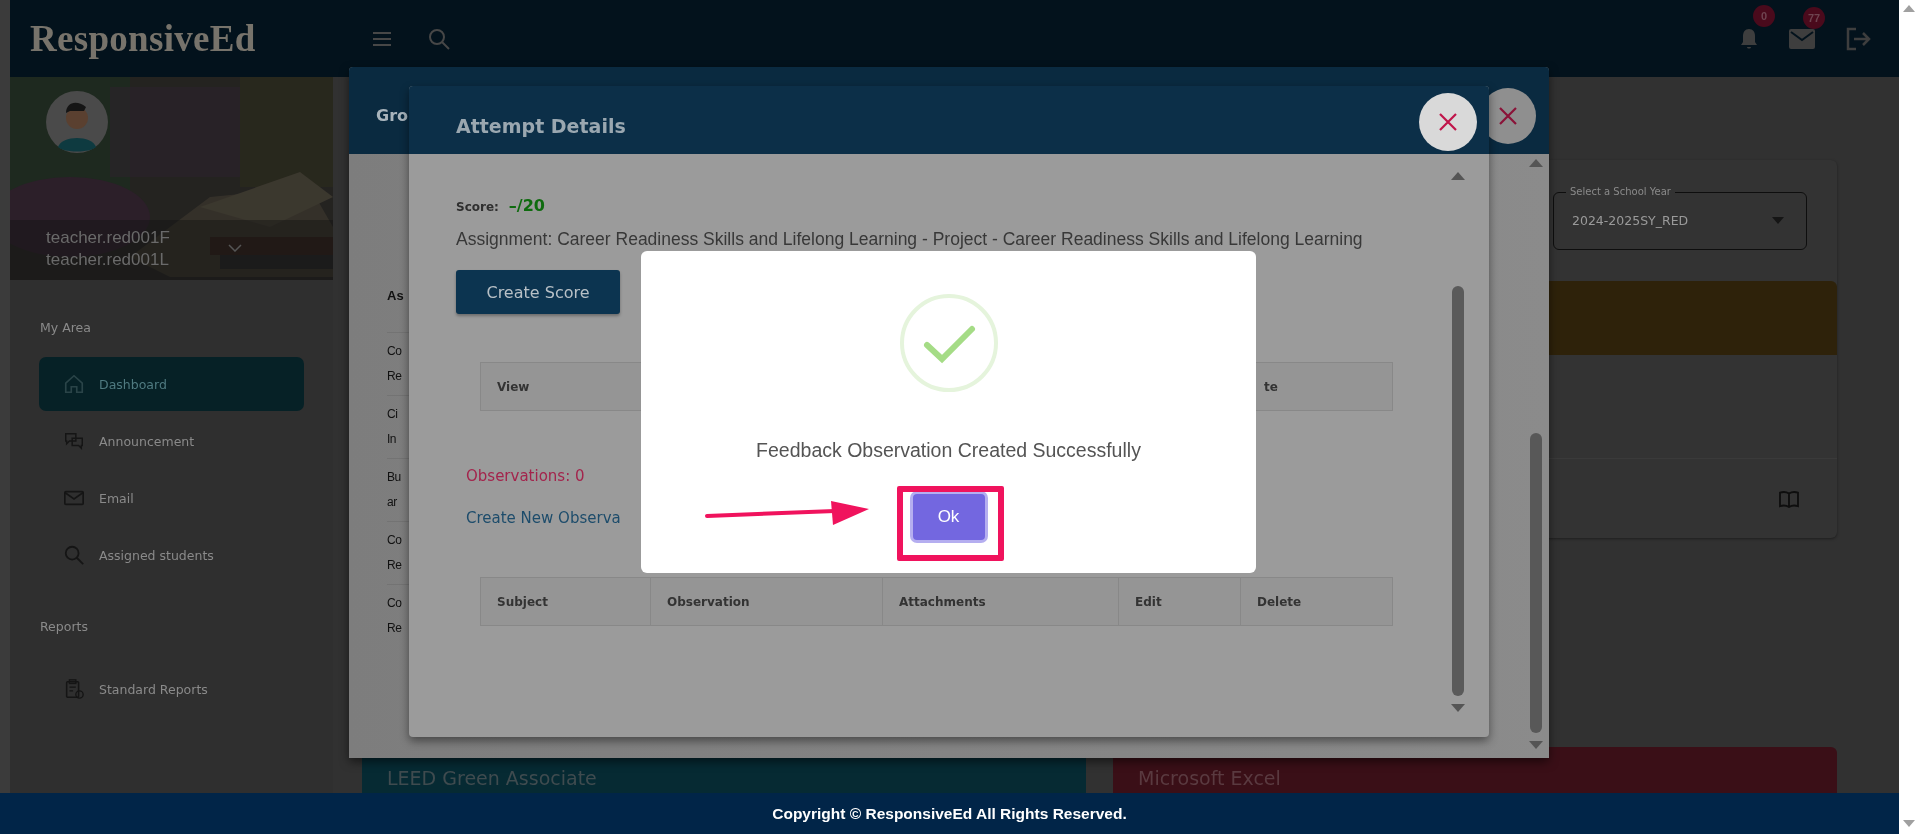  What do you see at coordinates (1778, 220) in the screenshot?
I see `caret-down-icon` at bounding box center [1778, 220].